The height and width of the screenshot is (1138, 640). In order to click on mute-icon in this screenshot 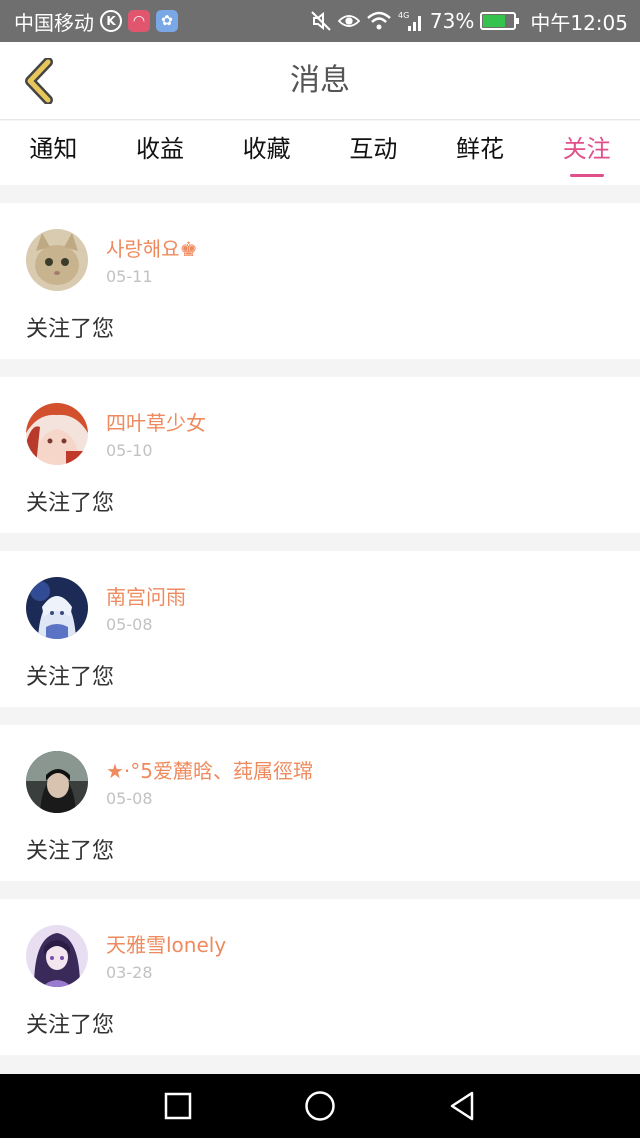, I will do `click(321, 21)`.